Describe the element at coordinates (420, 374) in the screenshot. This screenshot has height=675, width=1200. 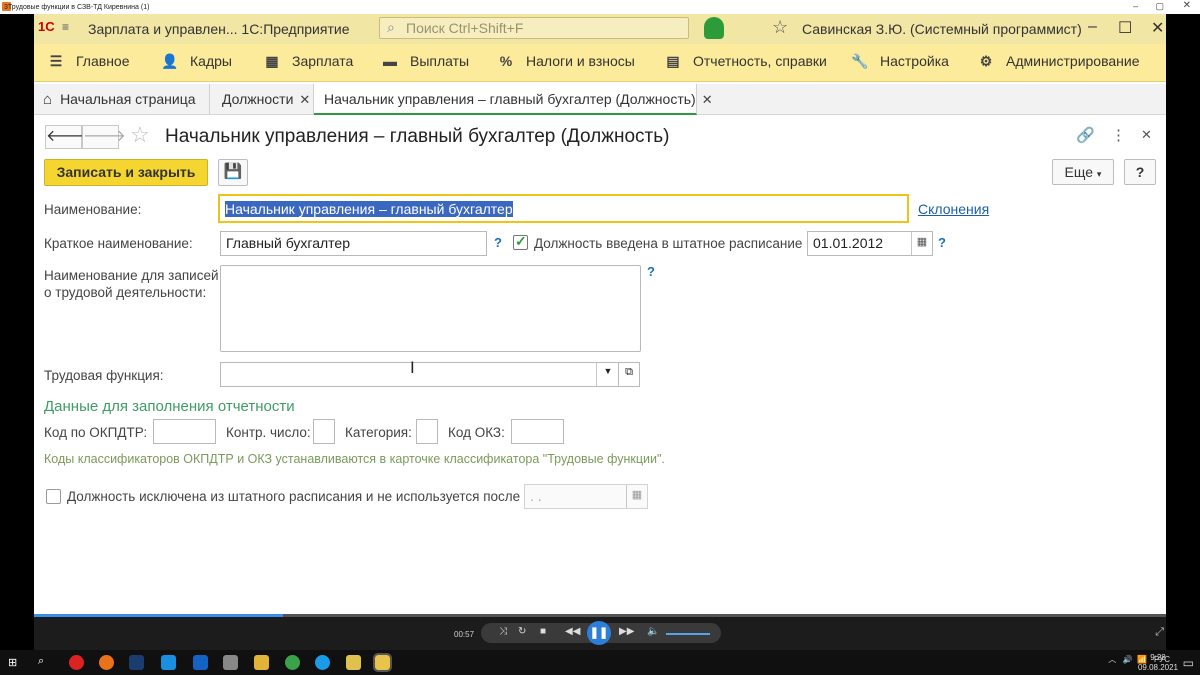
I see `labor-function-input` at that location.